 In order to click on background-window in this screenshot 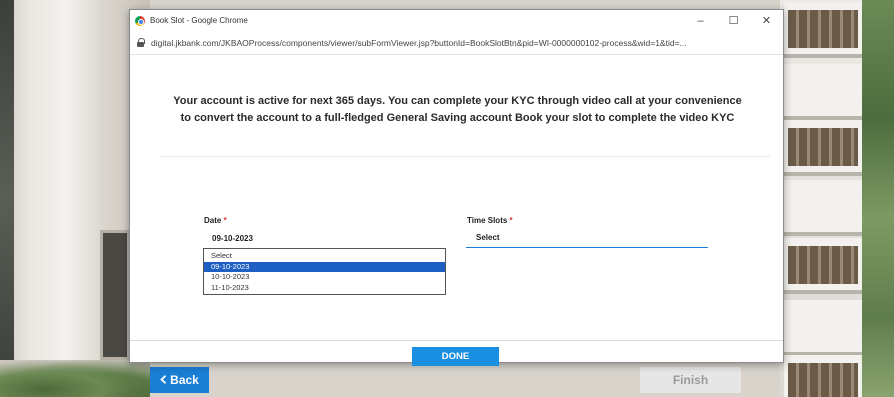, I will do `click(115, 295)`.